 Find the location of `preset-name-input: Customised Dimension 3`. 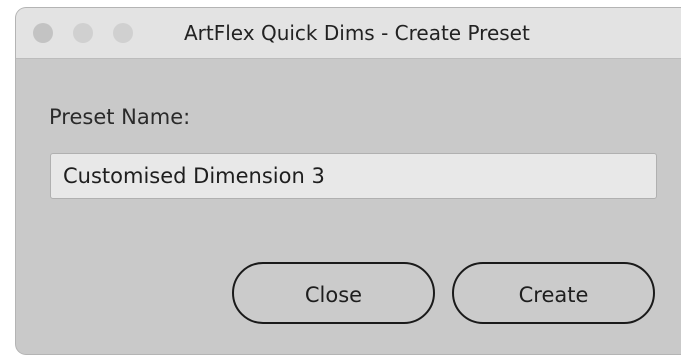

preset-name-input: Customised Dimension 3 is located at coordinates (353, 176).